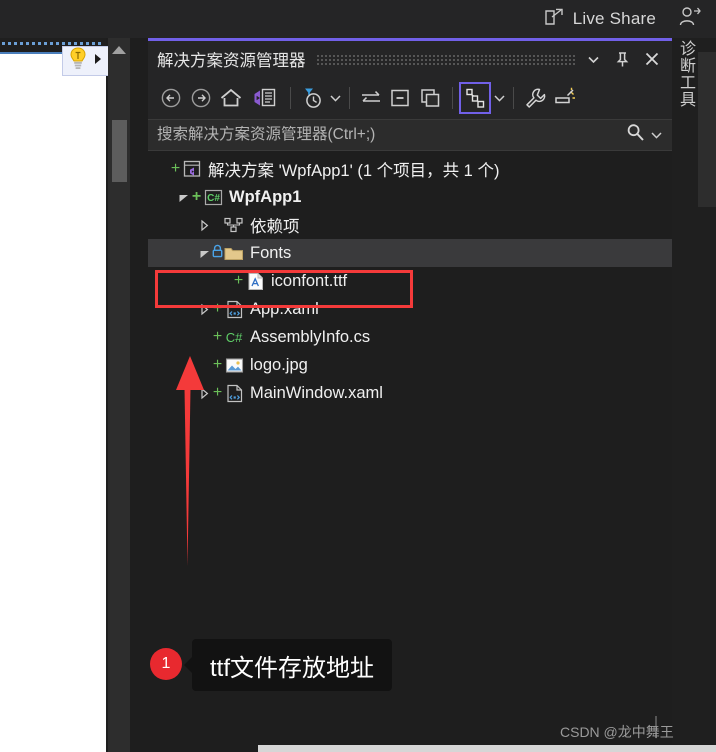 Image resolution: width=716 pixels, height=752 pixels. Describe the element at coordinates (166, 664) in the screenshot. I see `step-badge: 1` at that location.